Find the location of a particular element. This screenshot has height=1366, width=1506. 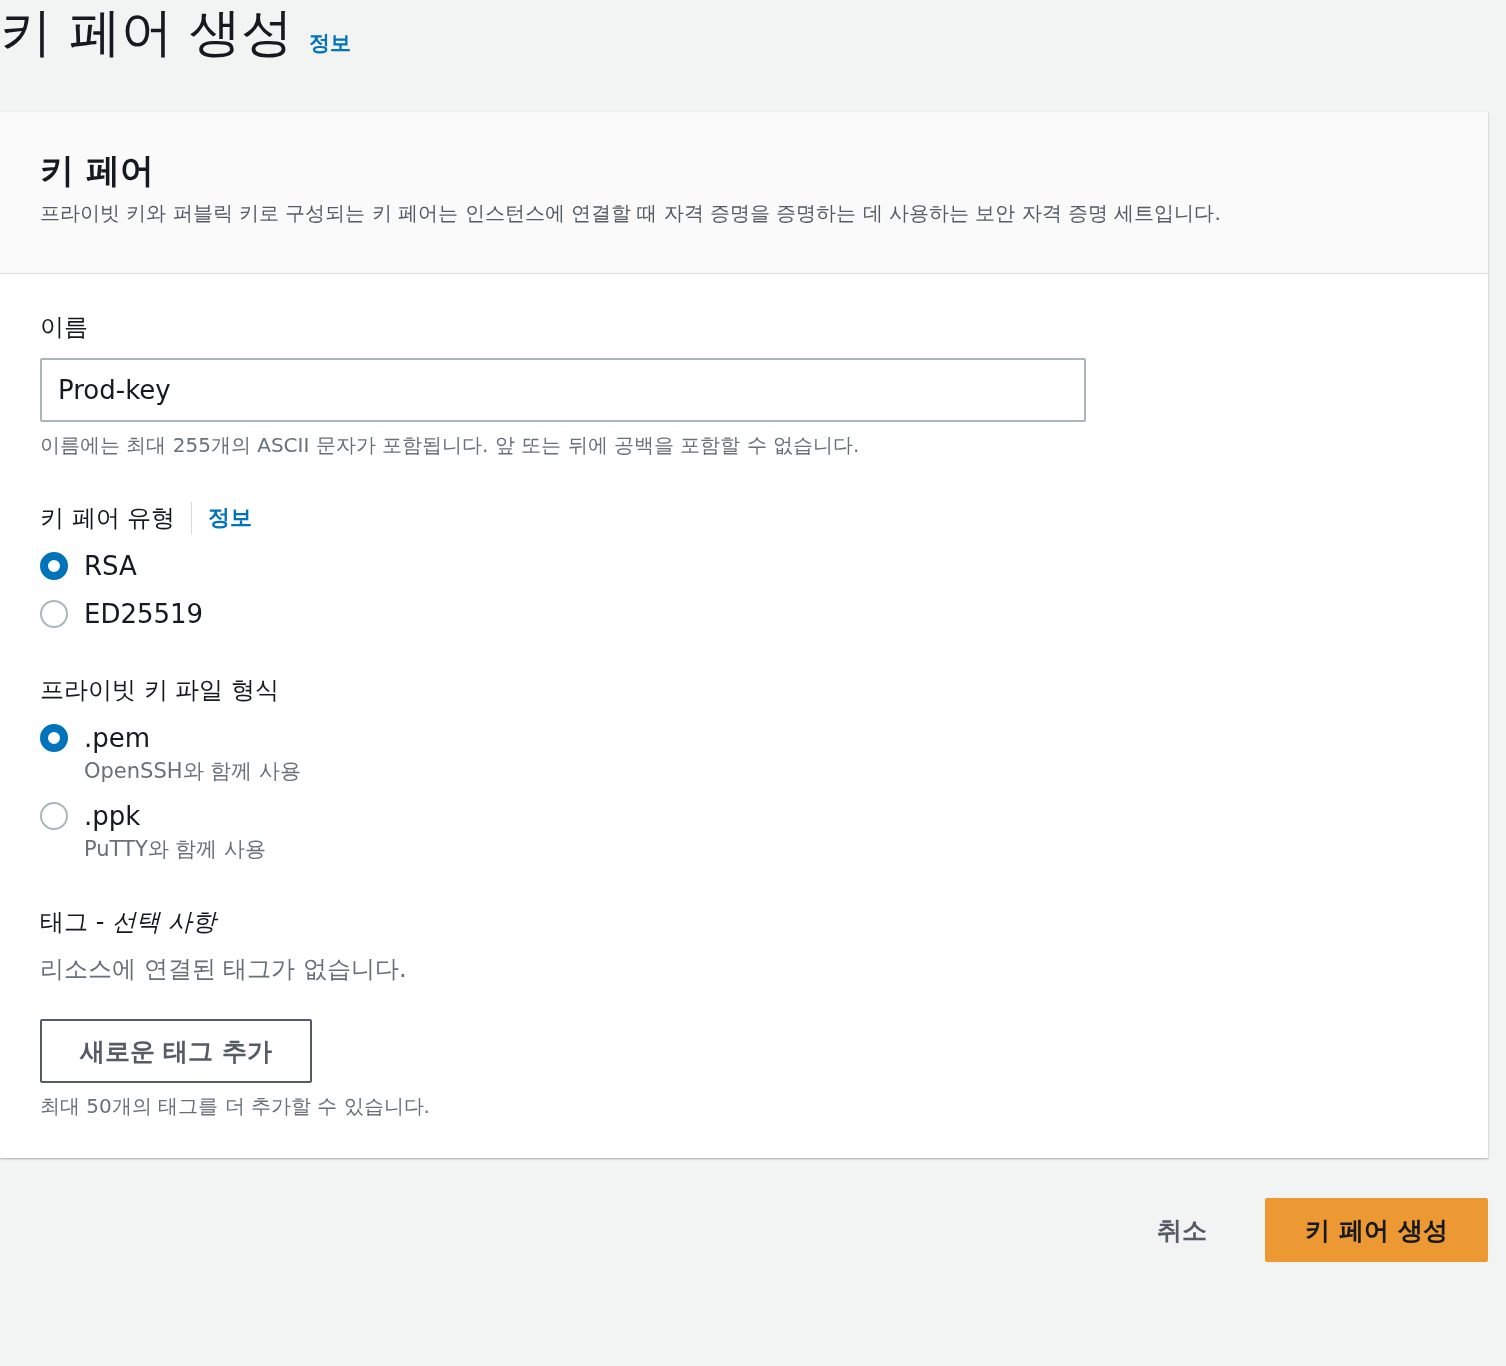

radio-label: .pem is located at coordinates (118, 738).